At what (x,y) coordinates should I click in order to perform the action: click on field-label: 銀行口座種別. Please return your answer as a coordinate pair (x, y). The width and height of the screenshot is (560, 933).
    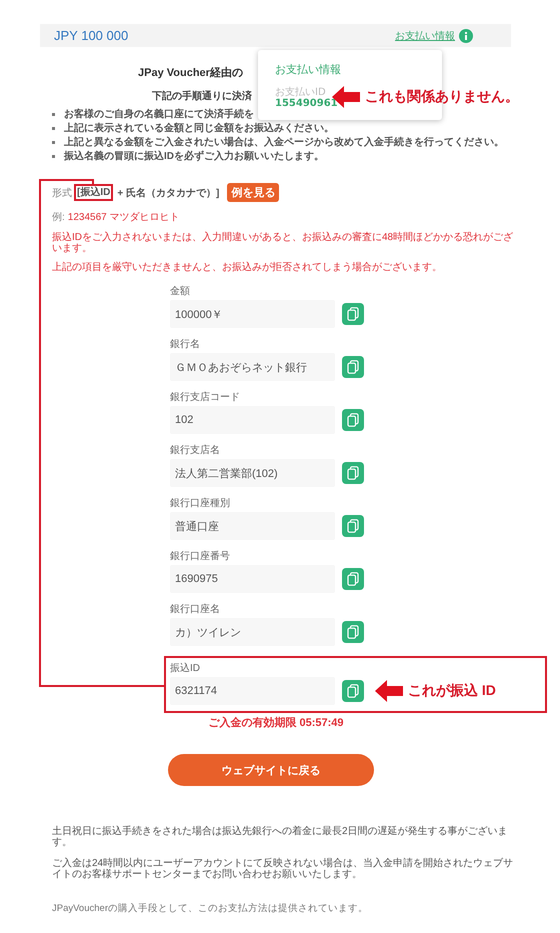
    Looking at the image, I should click on (200, 504).